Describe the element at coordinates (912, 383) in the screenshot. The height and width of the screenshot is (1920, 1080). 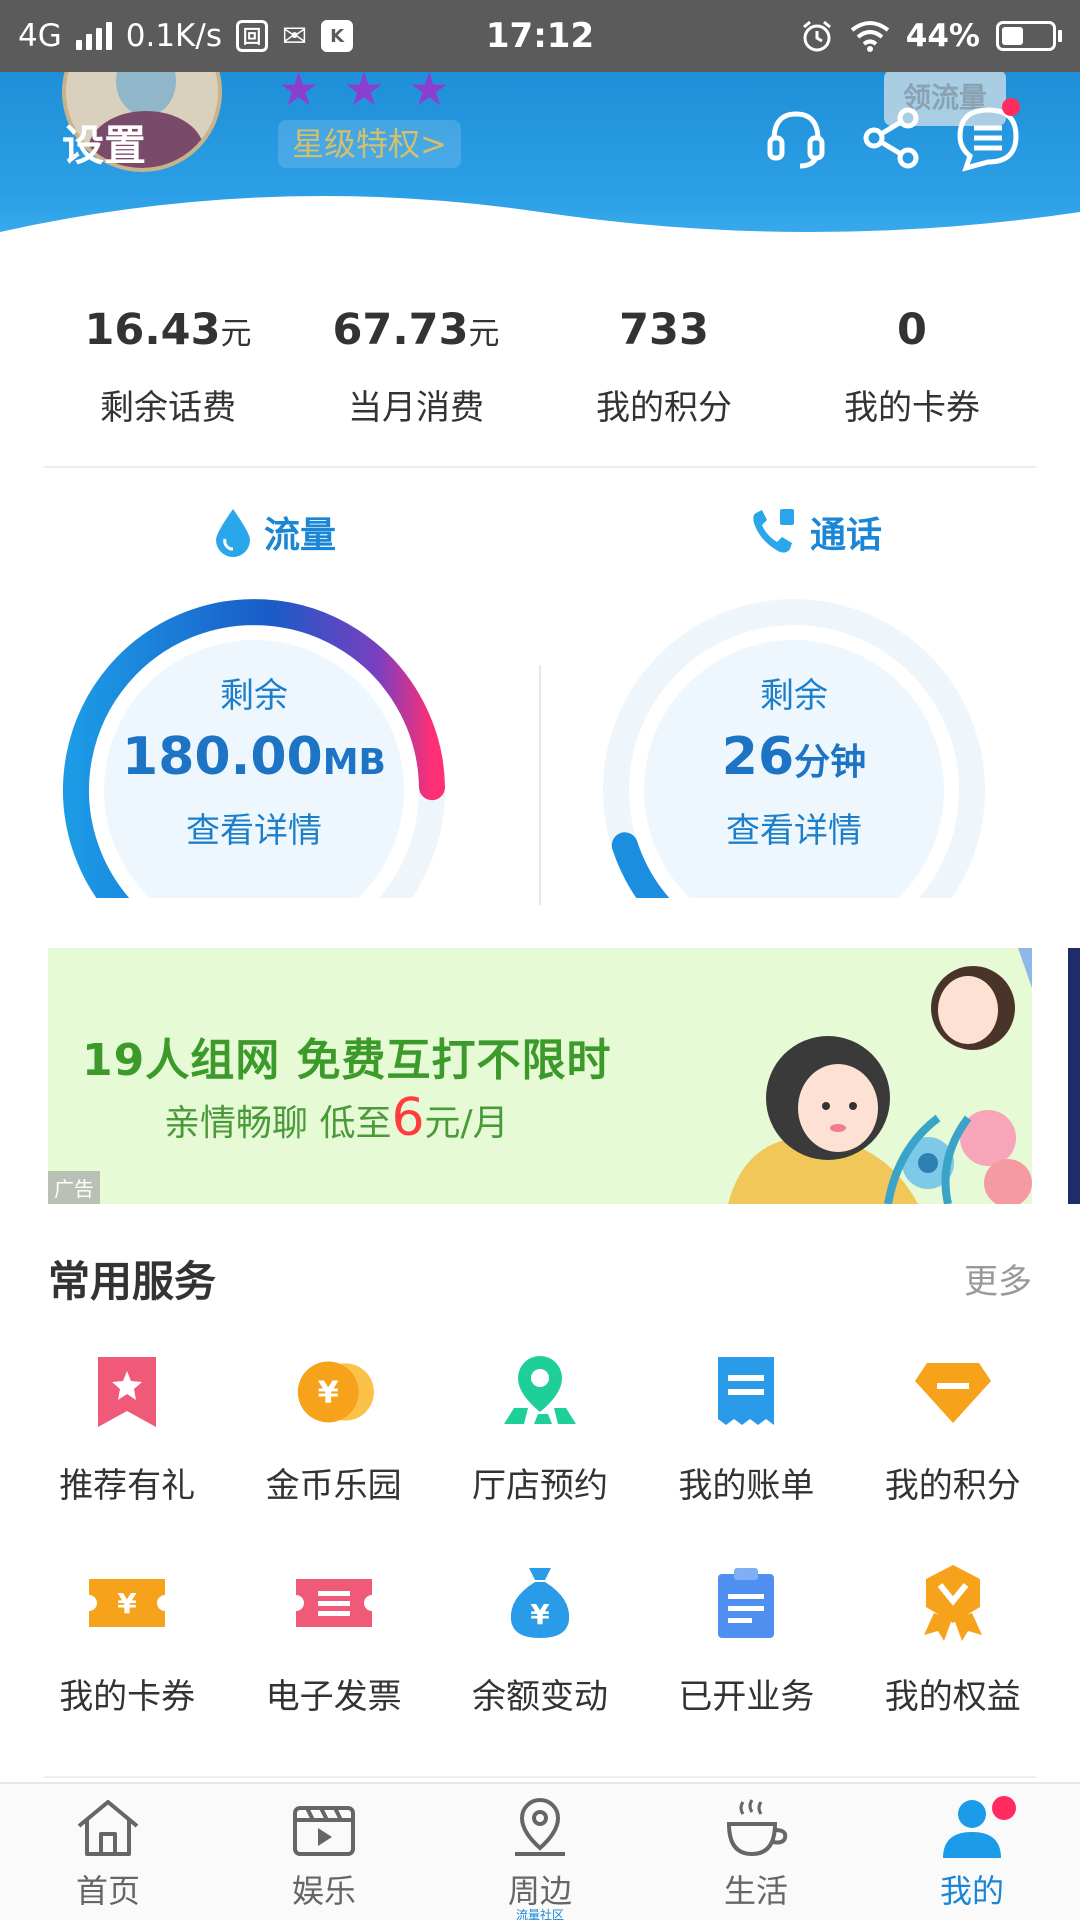
I see `stat-coupons: 0 我的卡券` at that location.